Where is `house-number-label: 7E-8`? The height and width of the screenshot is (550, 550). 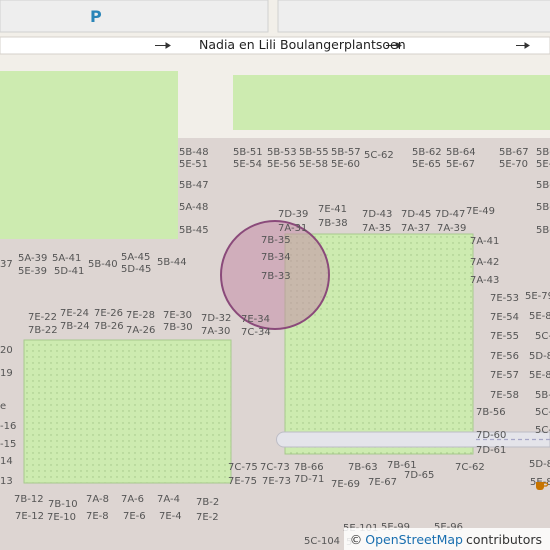
house-number-label: 7E-8 is located at coordinates (97, 516).